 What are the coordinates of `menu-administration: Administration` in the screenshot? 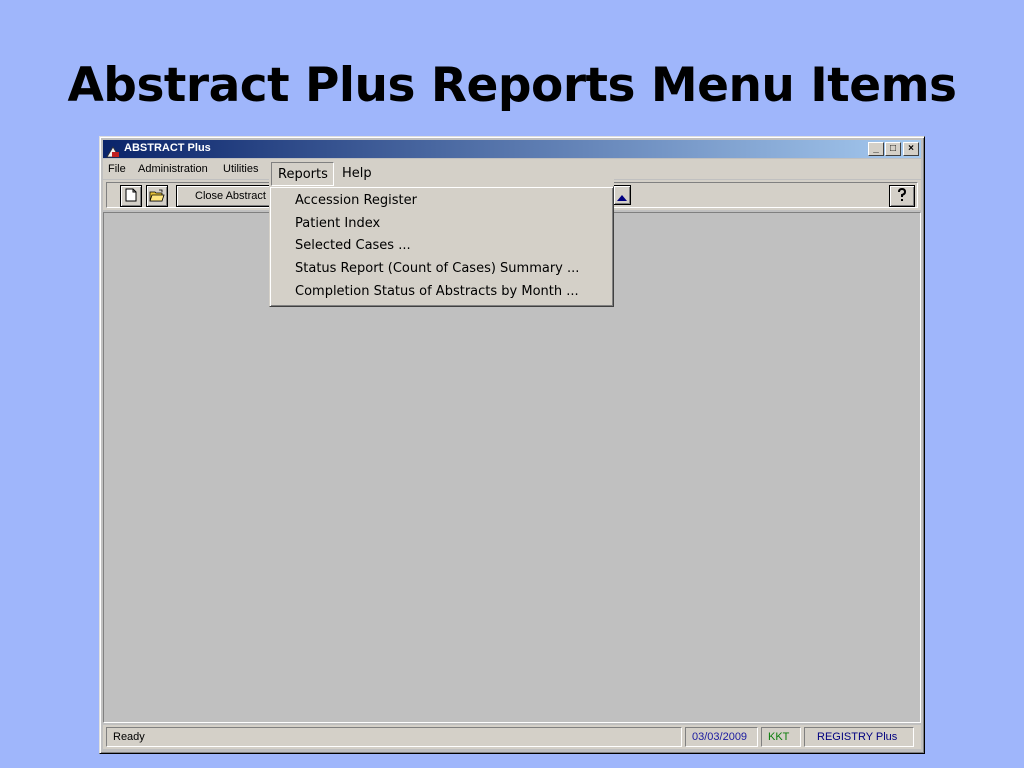 It's located at (173, 169).